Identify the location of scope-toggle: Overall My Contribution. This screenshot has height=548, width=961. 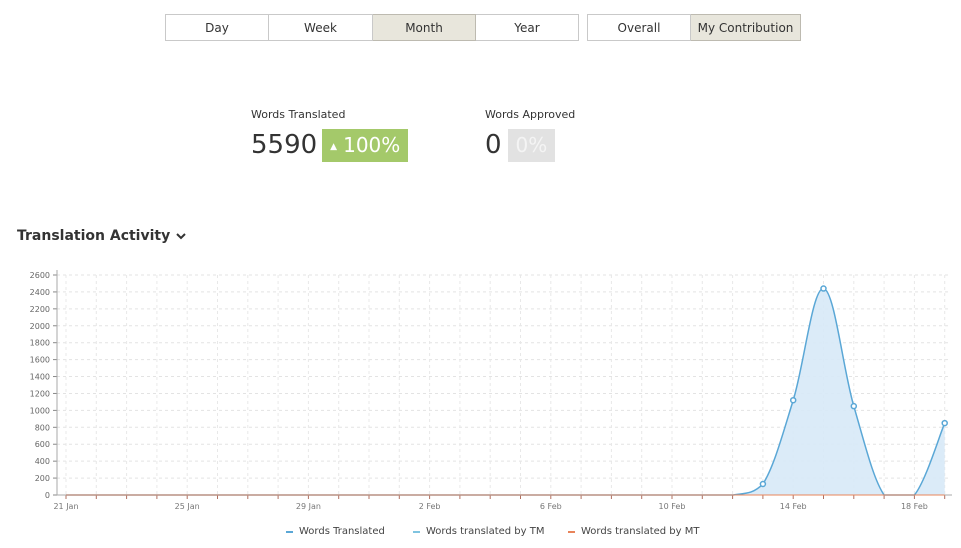
(694, 27).